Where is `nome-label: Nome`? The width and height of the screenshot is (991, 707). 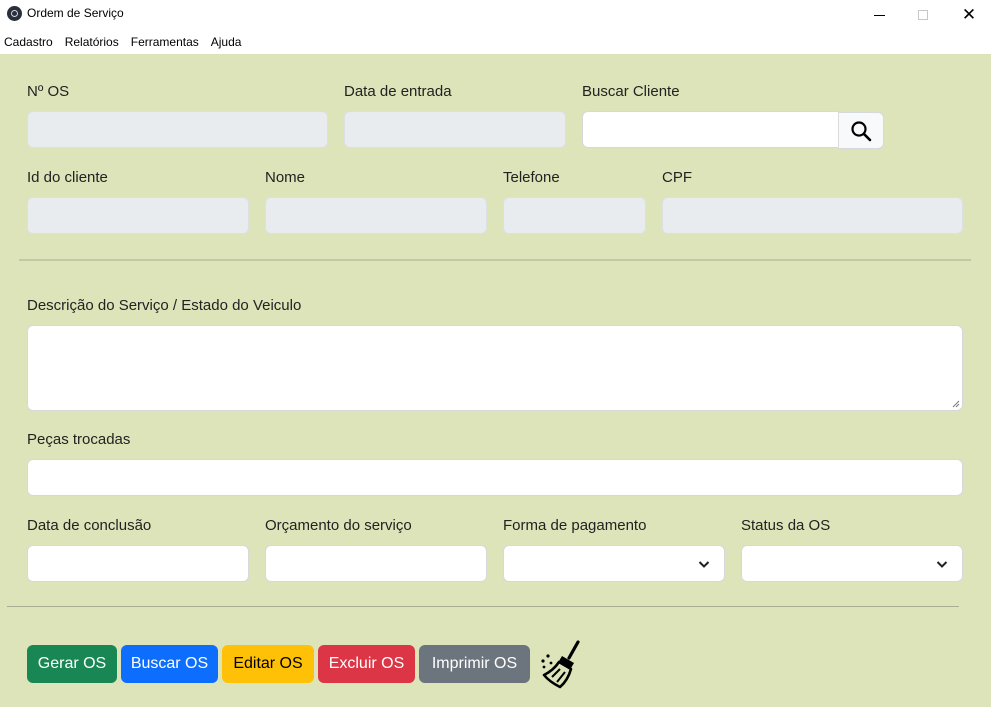 nome-label: Nome is located at coordinates (285, 177).